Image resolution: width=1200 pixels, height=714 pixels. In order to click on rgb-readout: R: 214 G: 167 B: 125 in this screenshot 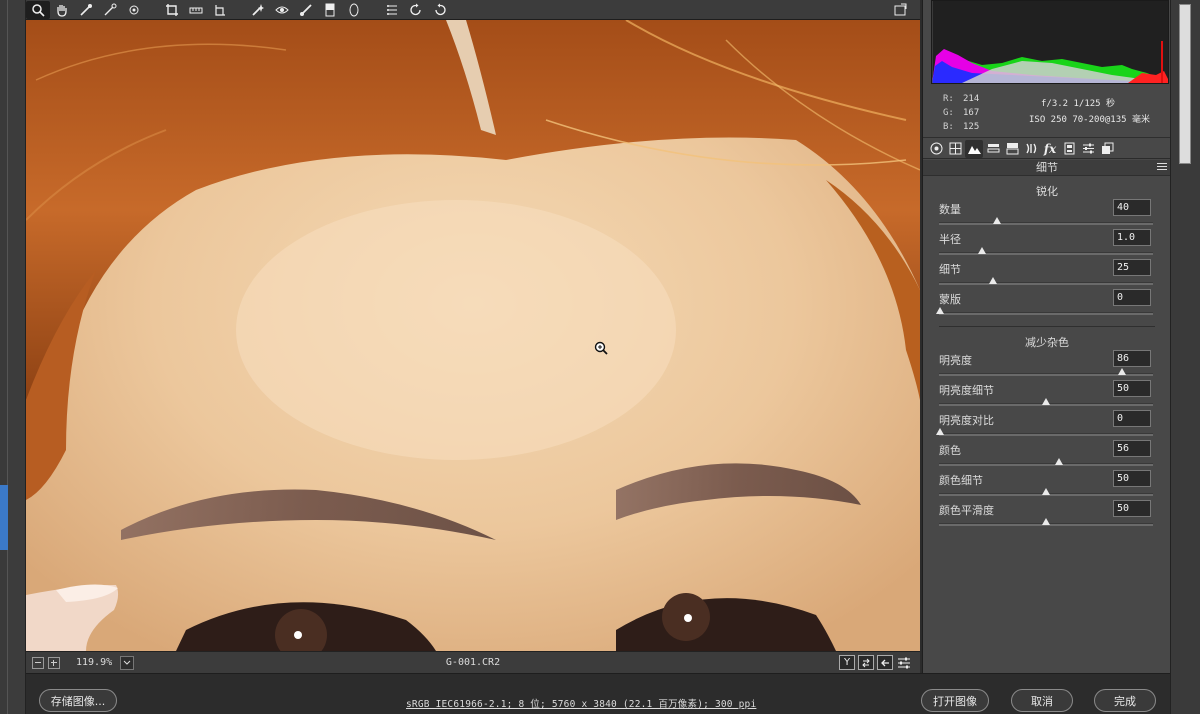, I will do `click(961, 113)`.